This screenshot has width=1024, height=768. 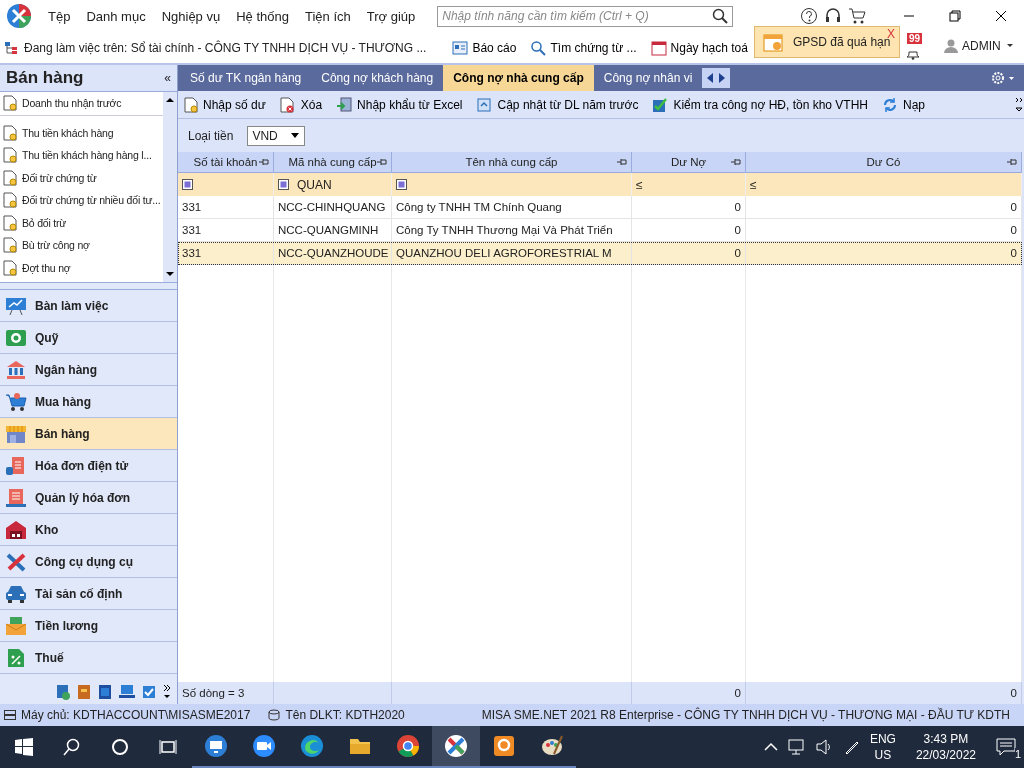 I want to click on table-row: 331 NCC-QUANZHOUDE QUANZHOU DELI AGROFORESTRIAL M 0 0, so click(x=600, y=253).